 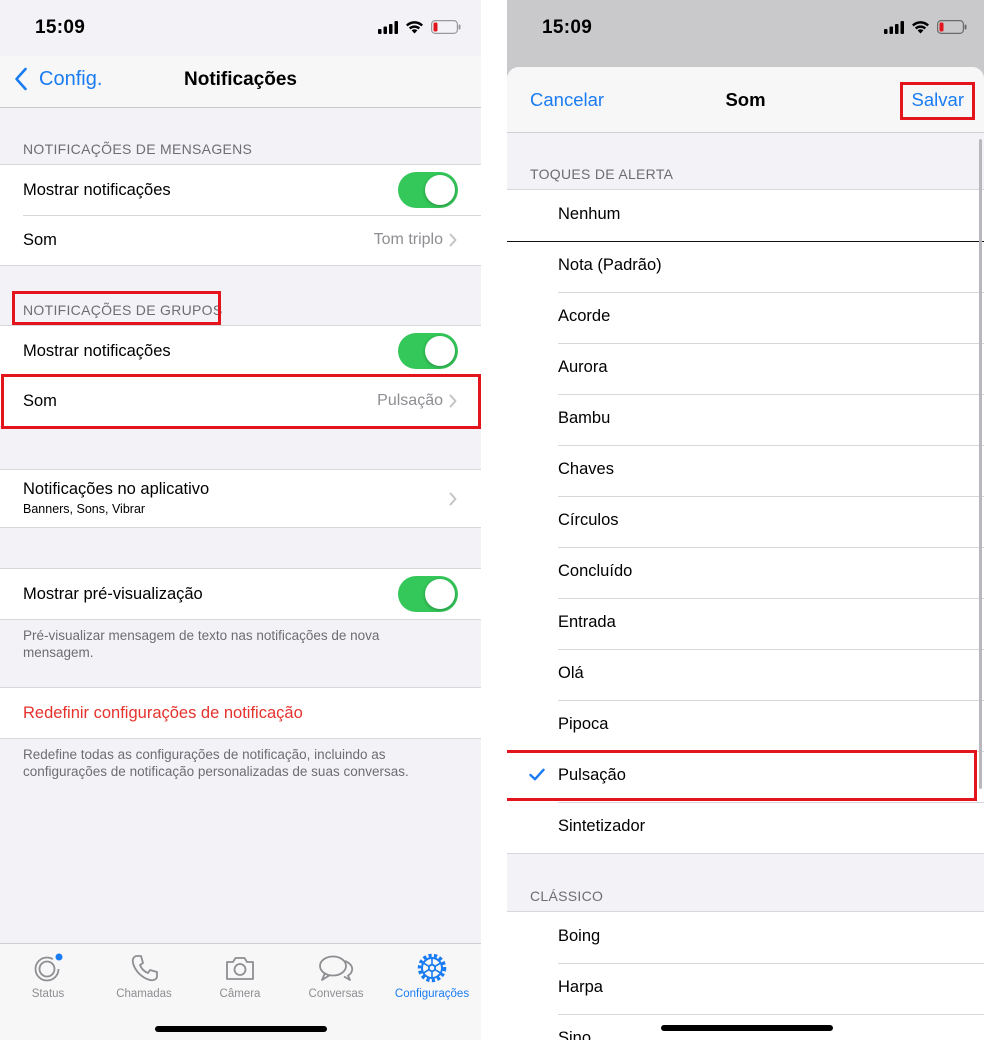 I want to click on tone-label: Harpa, so click(x=580, y=987).